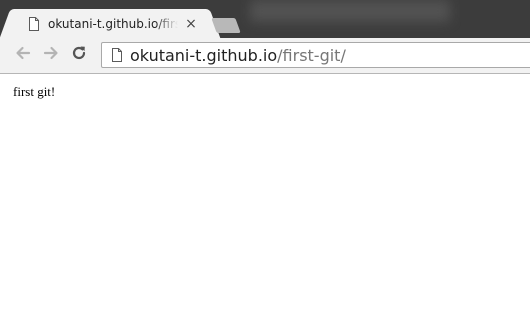  I want to click on arrow-right-icon, so click(51, 55).